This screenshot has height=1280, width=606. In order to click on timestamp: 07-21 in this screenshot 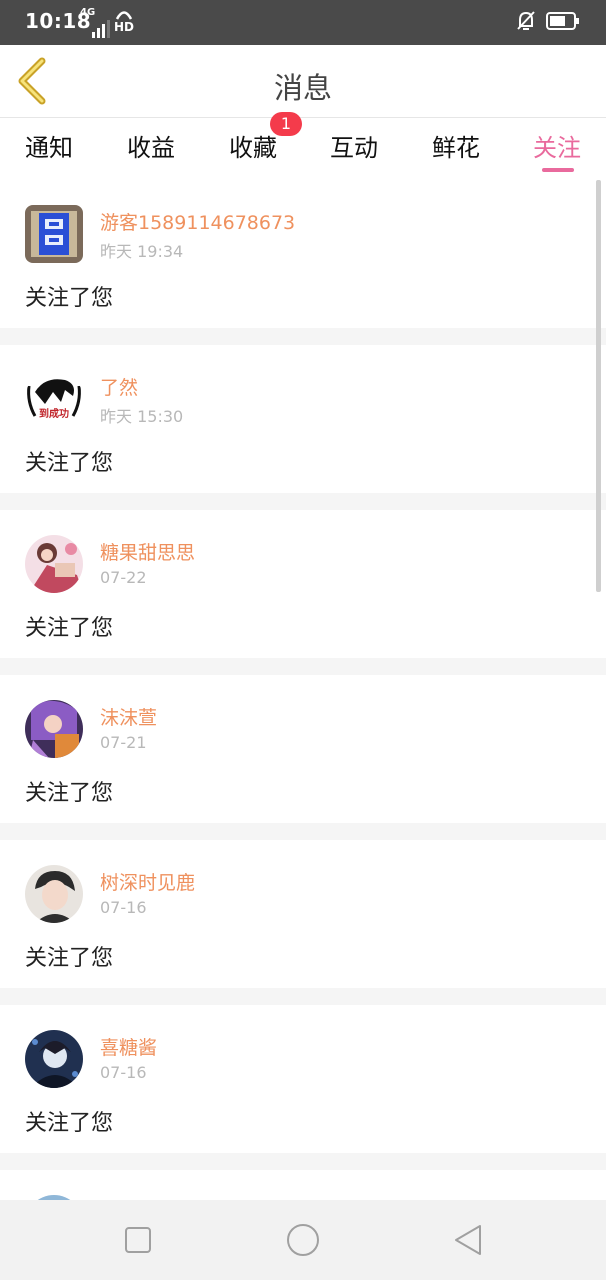, I will do `click(123, 742)`.